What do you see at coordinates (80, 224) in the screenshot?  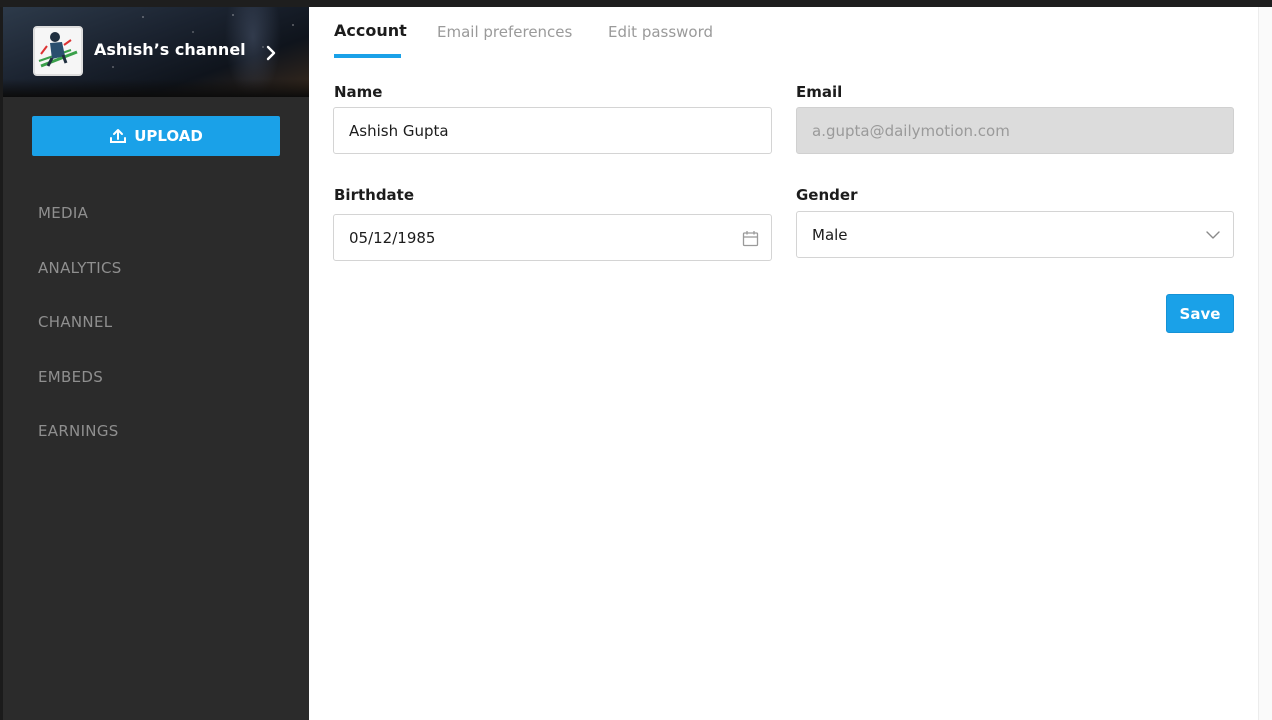 I see `sidebar-item-media: MEDIA` at bounding box center [80, 224].